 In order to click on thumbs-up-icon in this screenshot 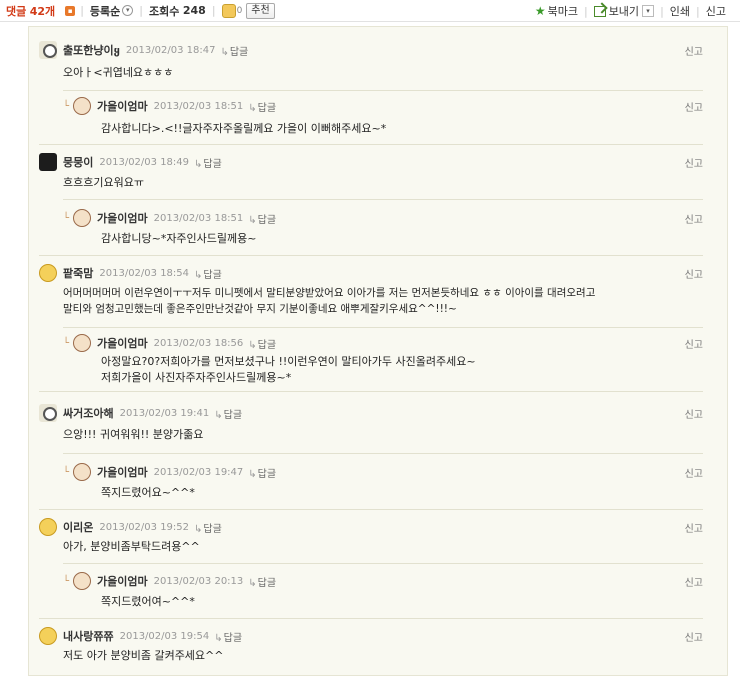, I will do `click(228, 10)`.